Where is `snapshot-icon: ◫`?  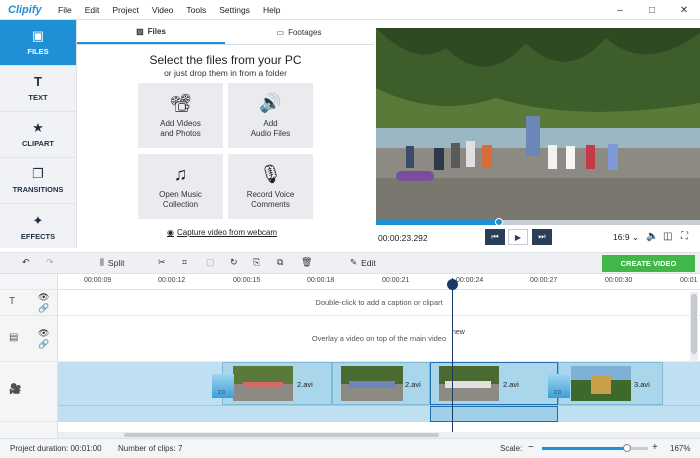 snapshot-icon: ◫ is located at coordinates (667, 236).